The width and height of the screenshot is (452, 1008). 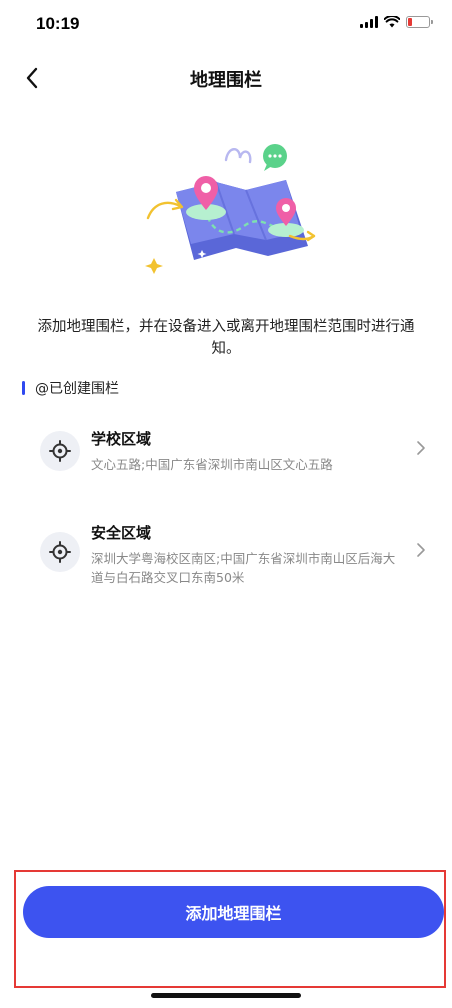 I want to click on fence-name: 安全区域, so click(x=121, y=533).